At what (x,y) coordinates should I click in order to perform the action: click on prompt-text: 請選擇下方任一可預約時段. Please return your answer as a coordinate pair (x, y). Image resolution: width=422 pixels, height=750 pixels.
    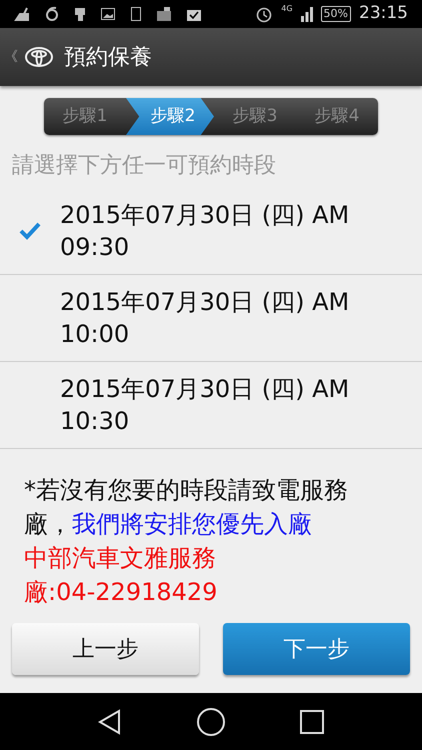
    Looking at the image, I should click on (144, 166).